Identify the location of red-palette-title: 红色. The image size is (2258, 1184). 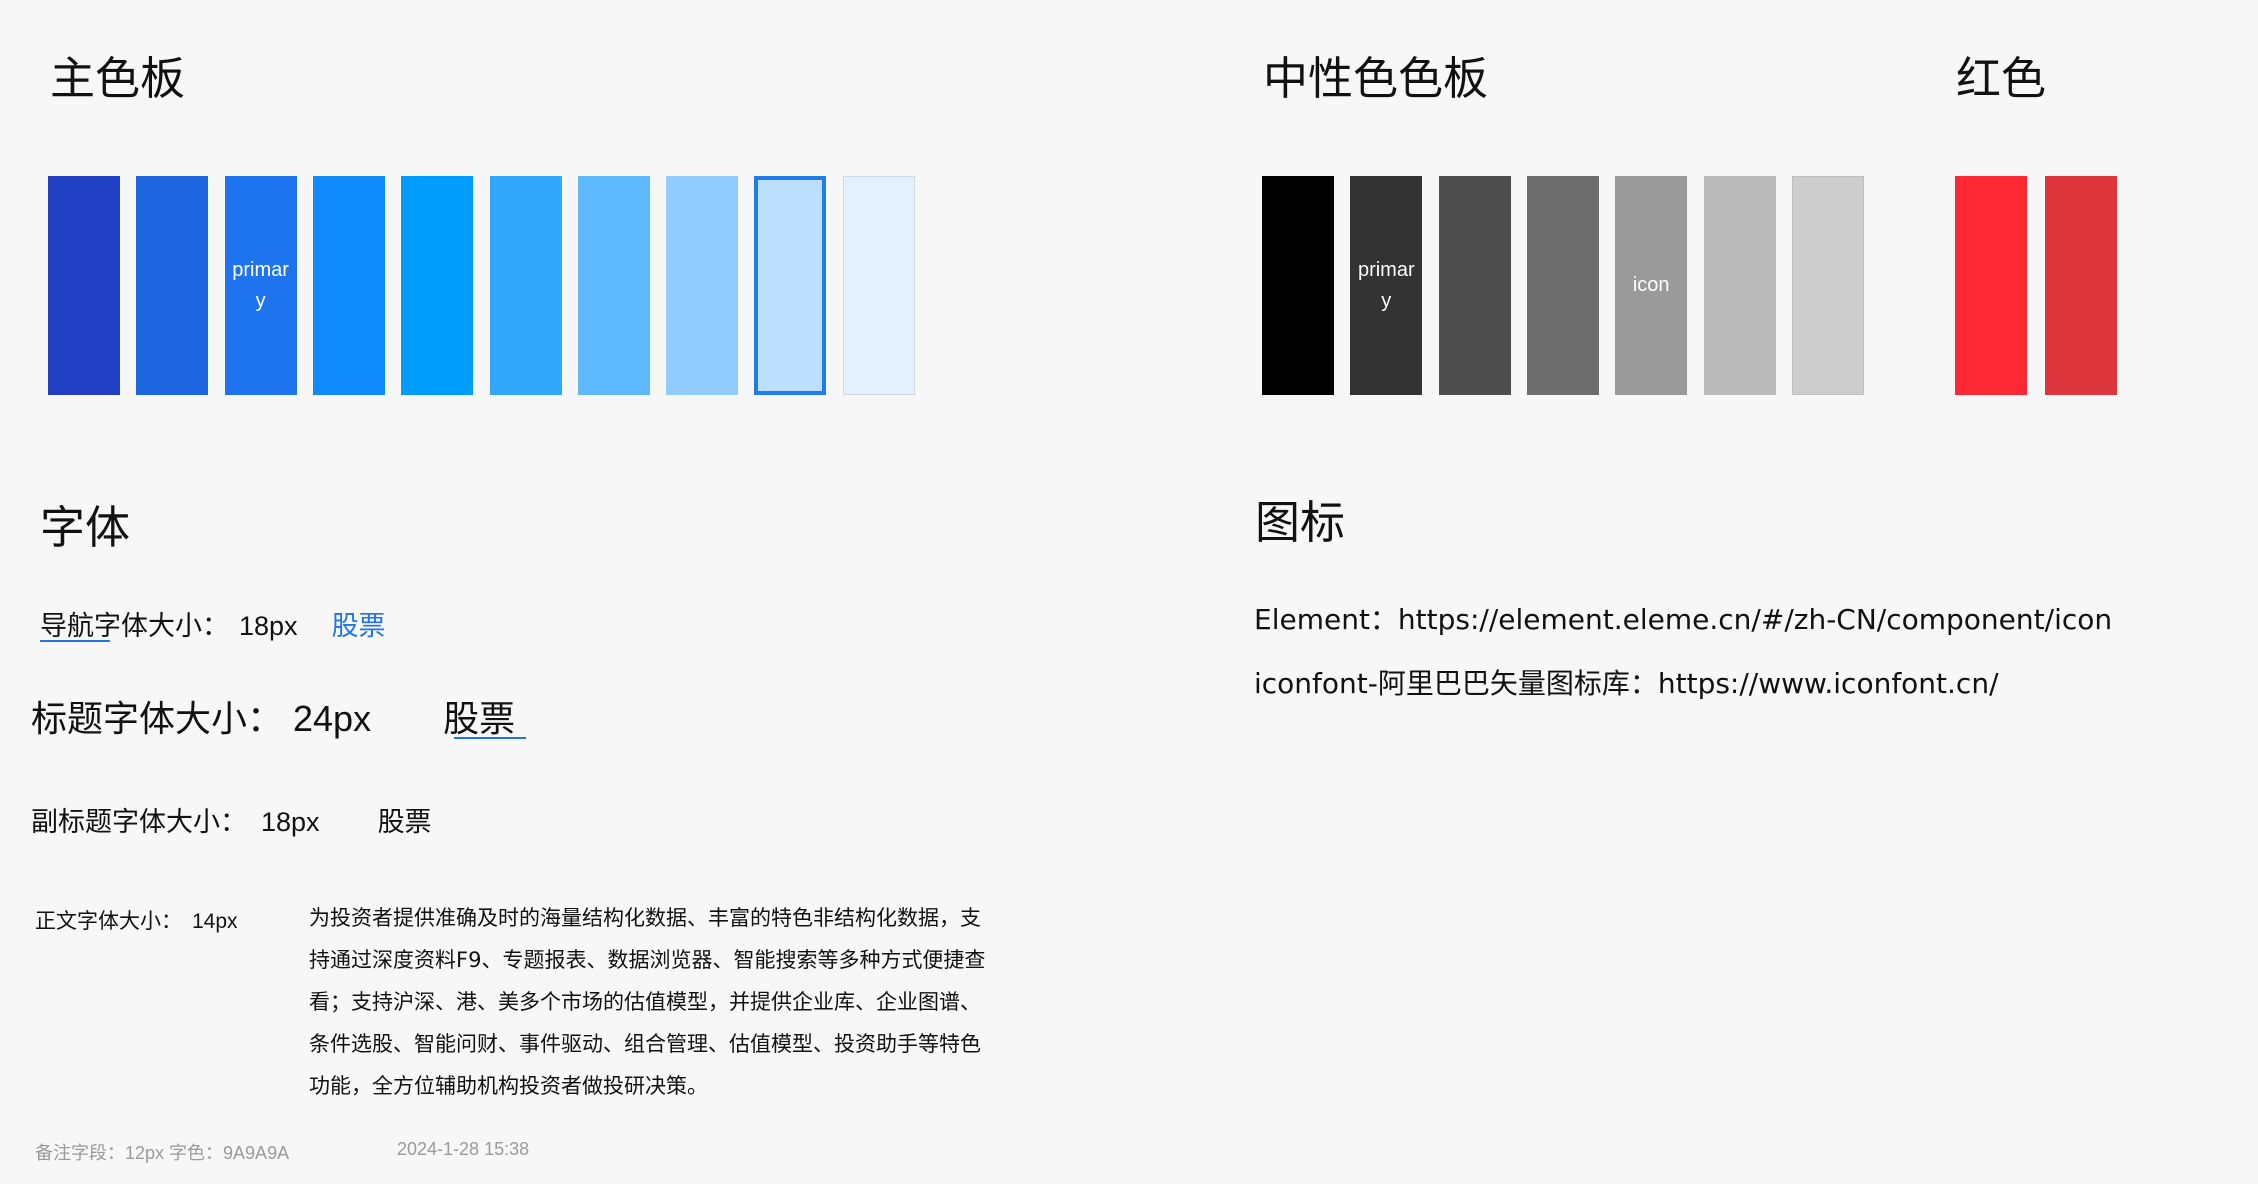
(2001, 78).